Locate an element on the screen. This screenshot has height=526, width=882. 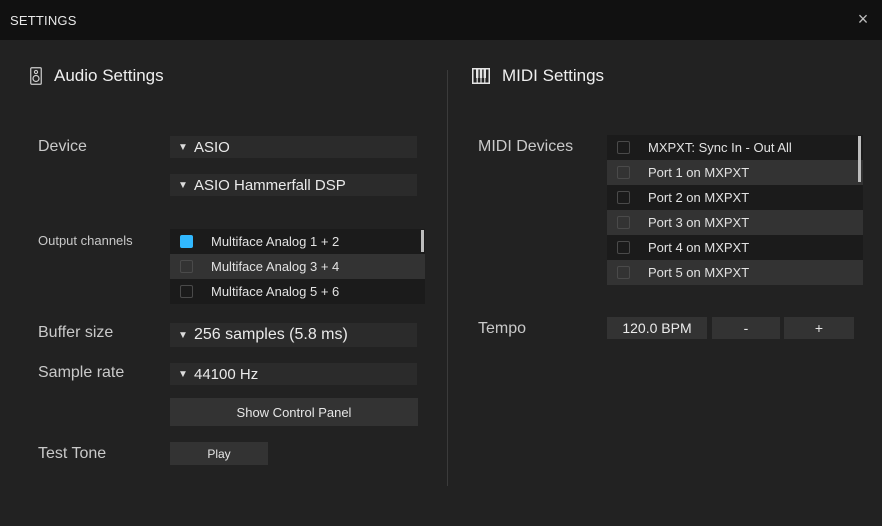
window-title: SETTINGS is located at coordinates (43, 20).